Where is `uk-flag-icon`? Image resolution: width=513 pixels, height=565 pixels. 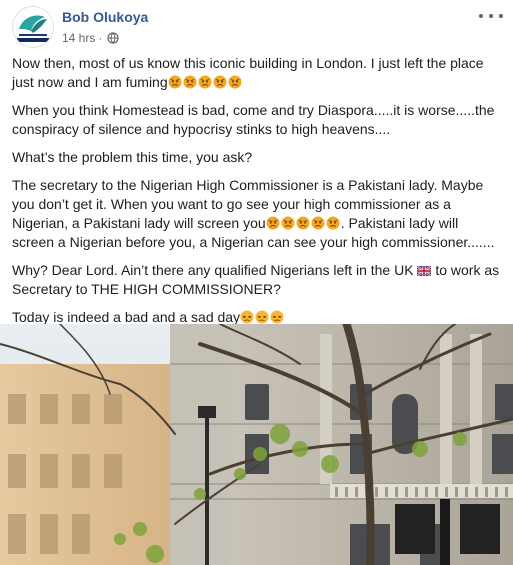 uk-flag-icon is located at coordinates (424, 271).